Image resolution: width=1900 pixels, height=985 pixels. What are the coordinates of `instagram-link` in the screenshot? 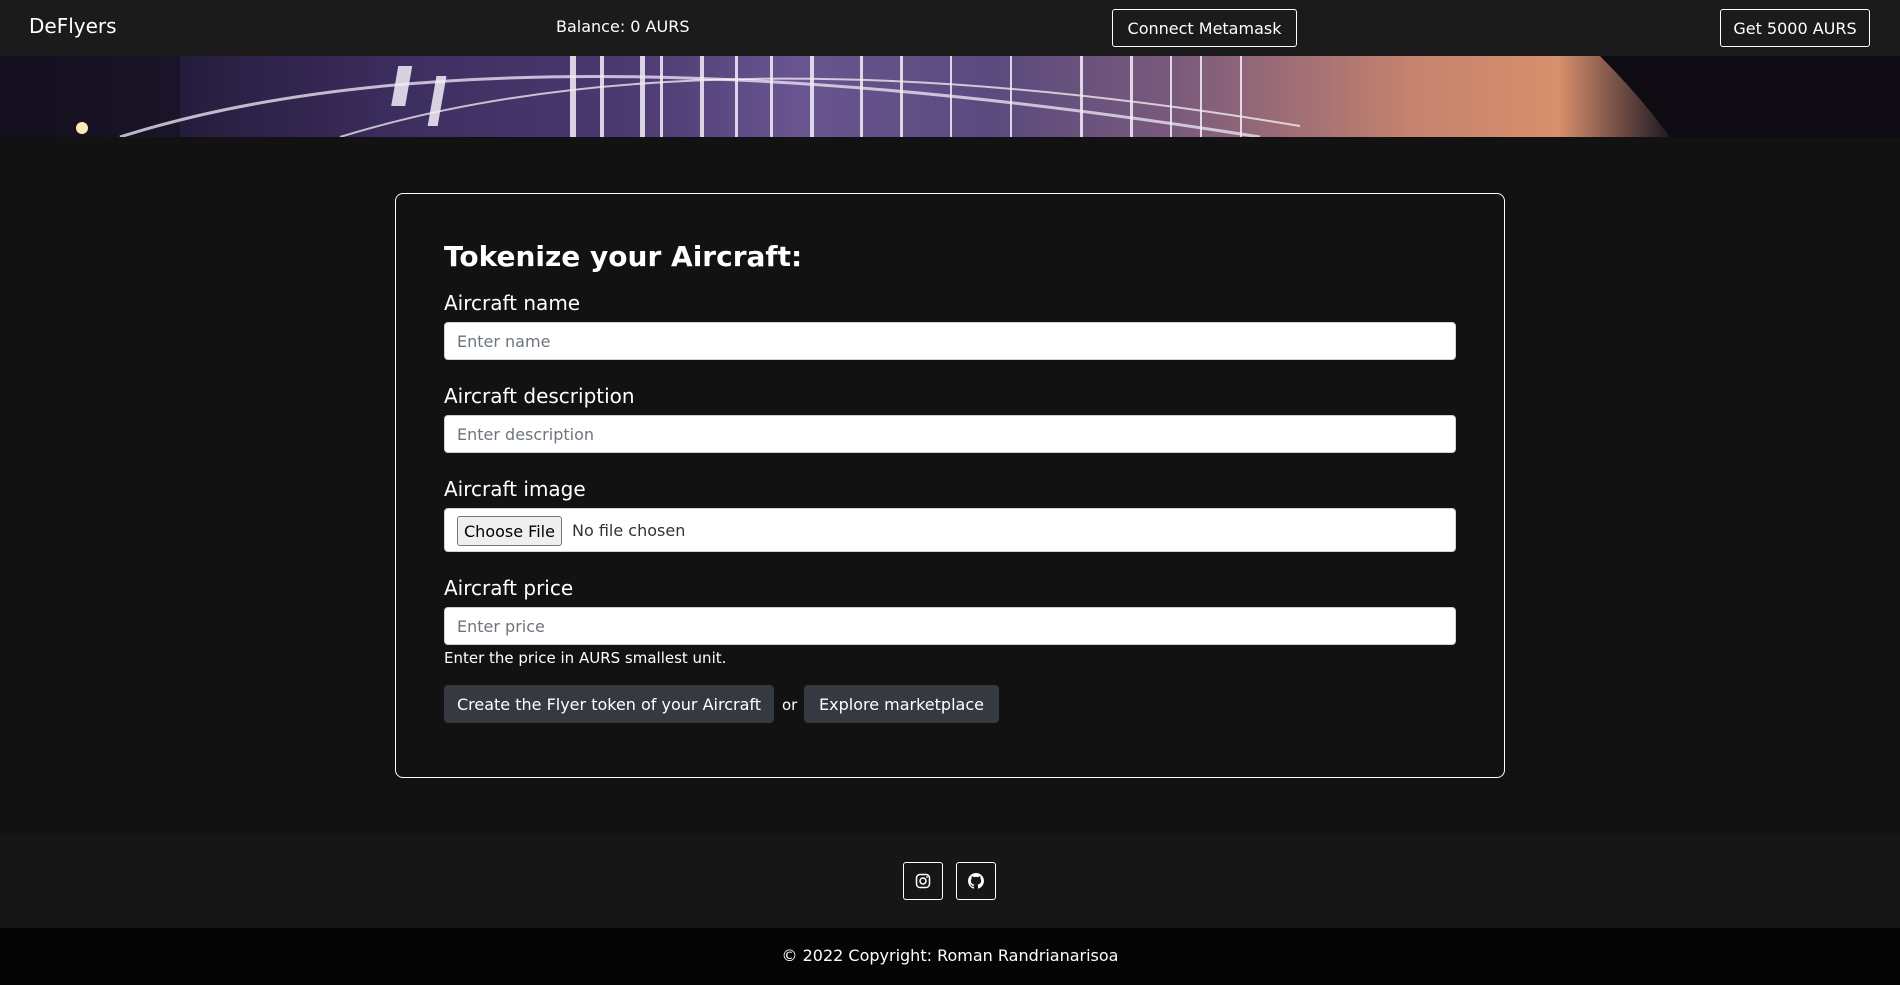 It's located at (923, 881).